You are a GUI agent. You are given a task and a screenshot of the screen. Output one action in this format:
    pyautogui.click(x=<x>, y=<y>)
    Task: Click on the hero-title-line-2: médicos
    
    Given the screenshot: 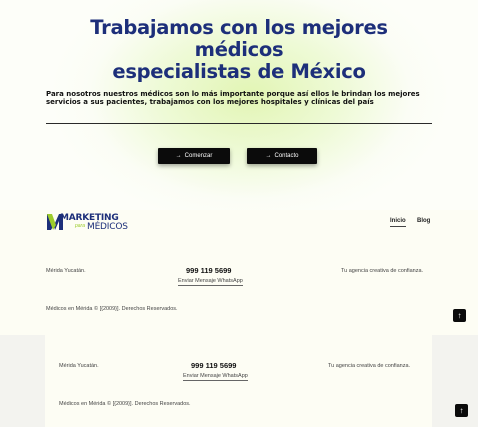 What is the action you would take?
    pyautogui.click(x=239, y=49)
    